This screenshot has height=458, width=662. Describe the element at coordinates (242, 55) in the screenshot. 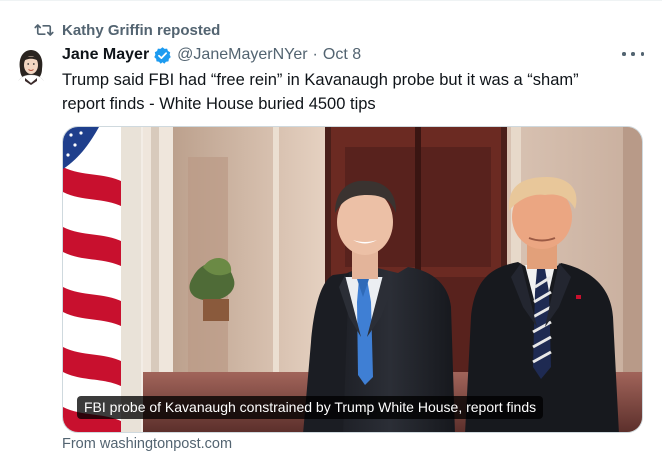

I see `author-handle: @JaneMayerNYer` at that location.